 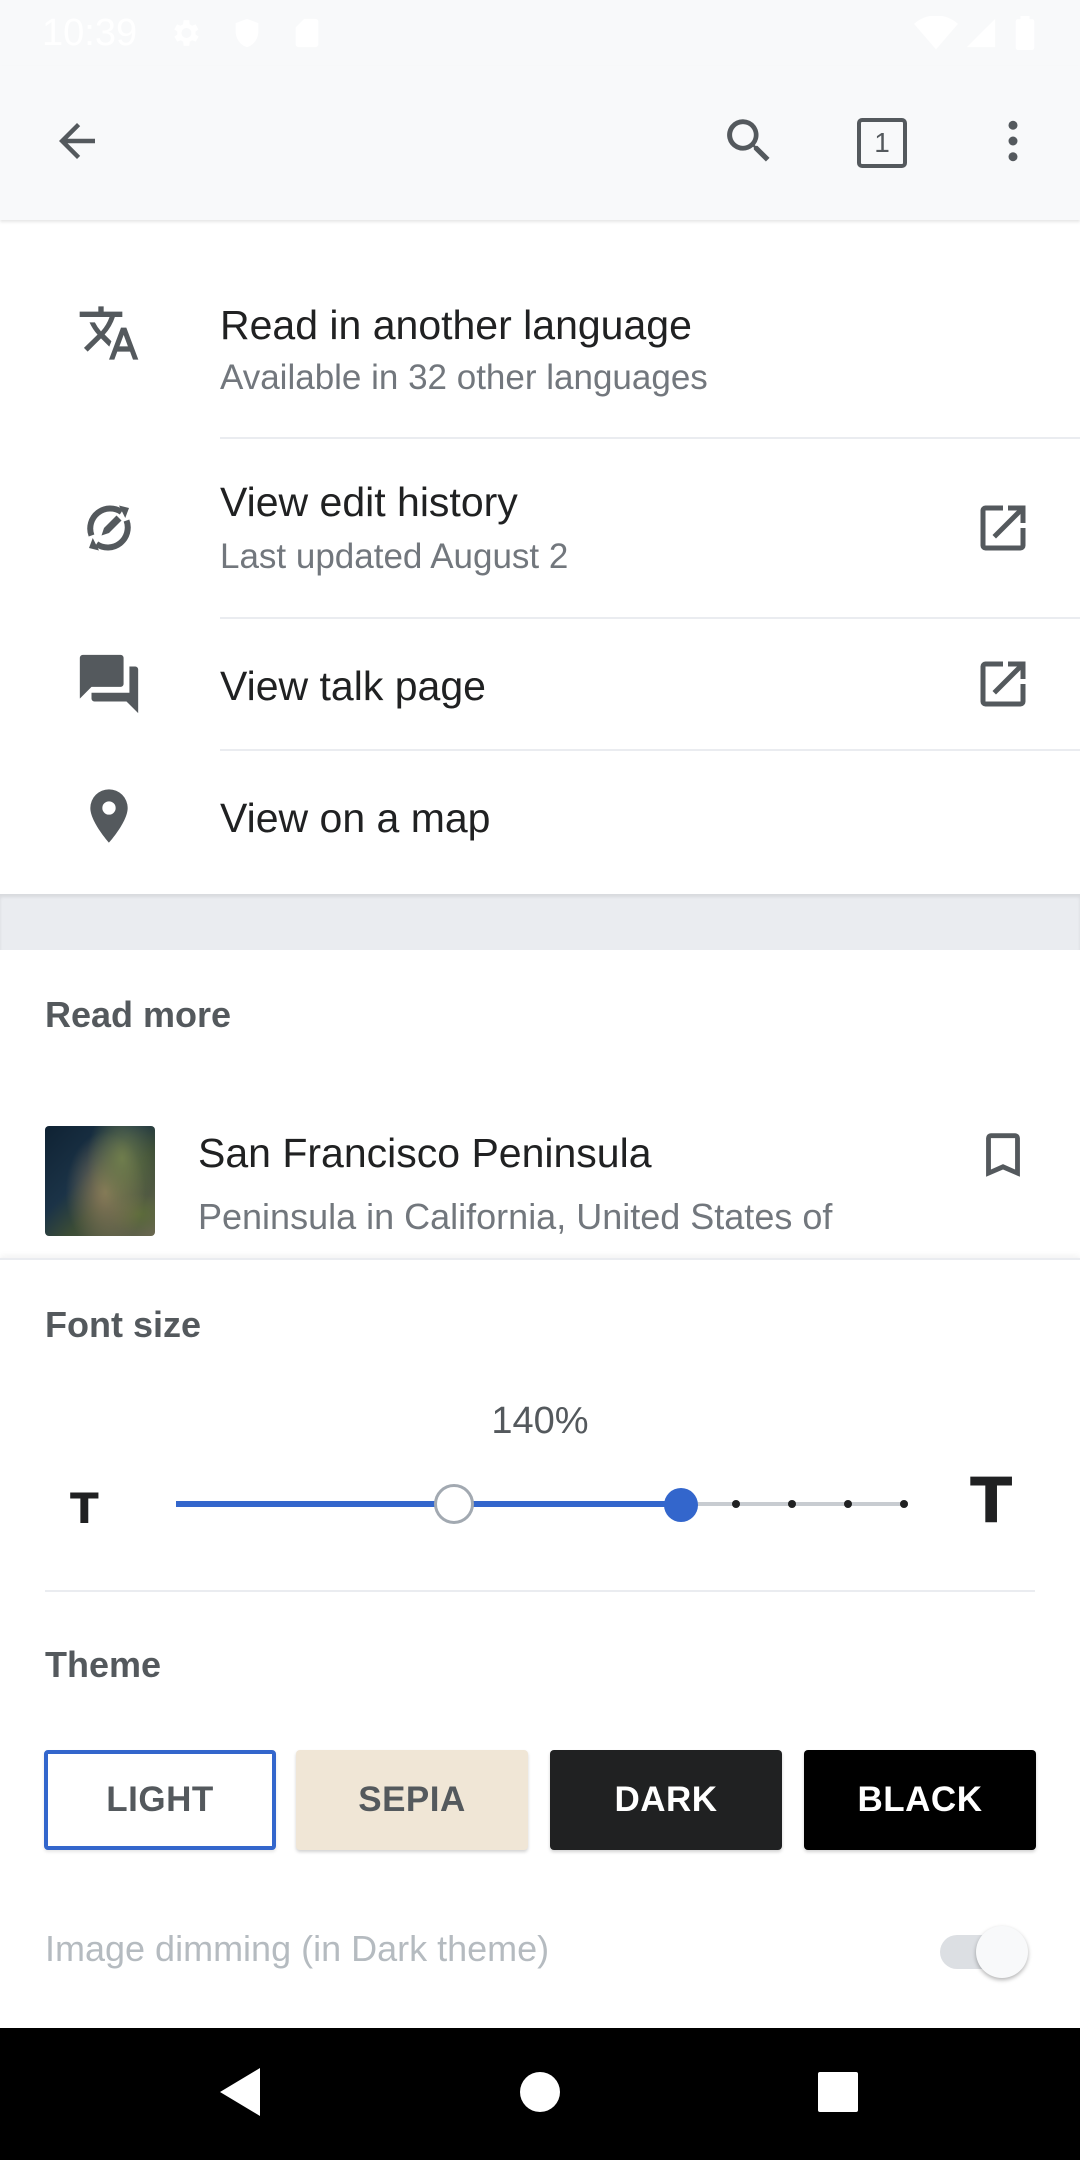 I want to click on tab-count: 1, so click(x=882, y=142).